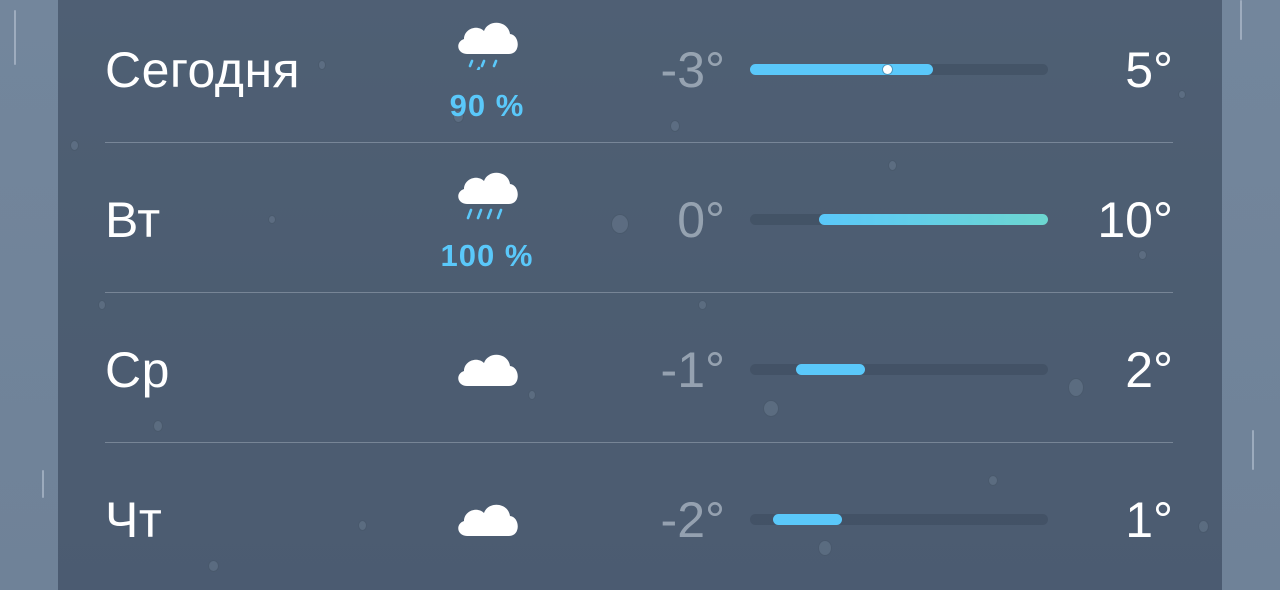 The width and height of the screenshot is (1280, 590). Describe the element at coordinates (487, 220) in the screenshot. I see `cloud-rain-icon: 100 %` at that location.